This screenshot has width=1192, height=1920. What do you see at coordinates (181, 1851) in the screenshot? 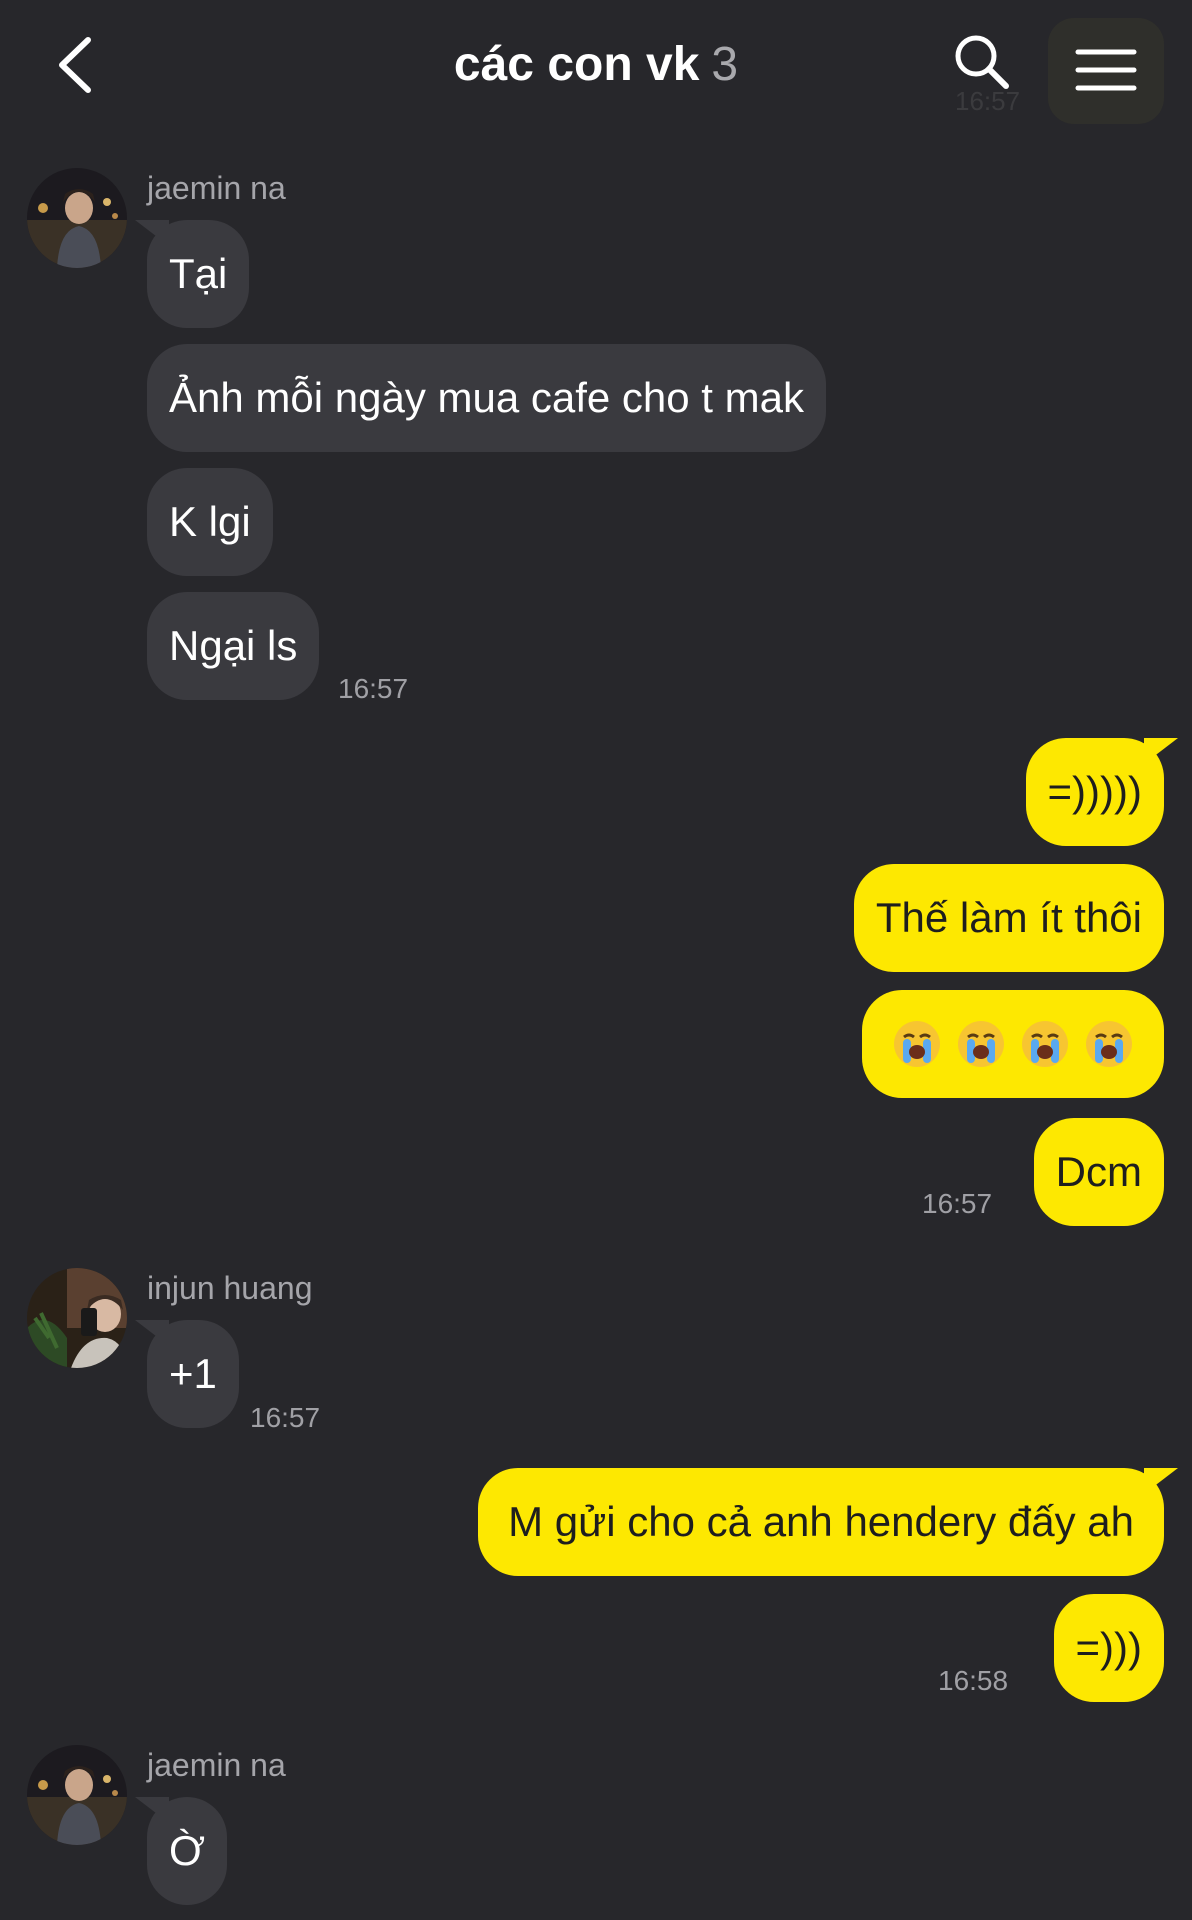
I see `incoming-message: Ờ` at bounding box center [181, 1851].